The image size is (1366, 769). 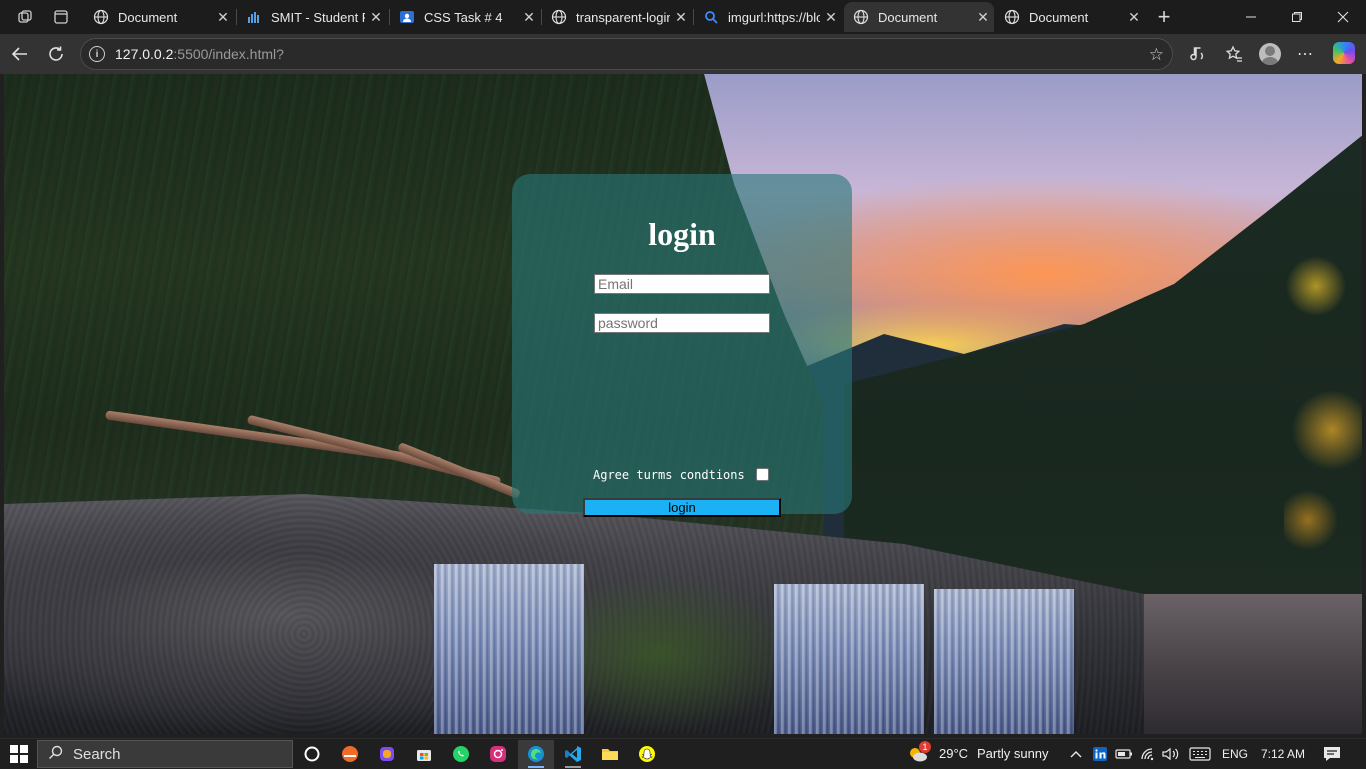 I want to click on back-button, so click(x=20, y=54).